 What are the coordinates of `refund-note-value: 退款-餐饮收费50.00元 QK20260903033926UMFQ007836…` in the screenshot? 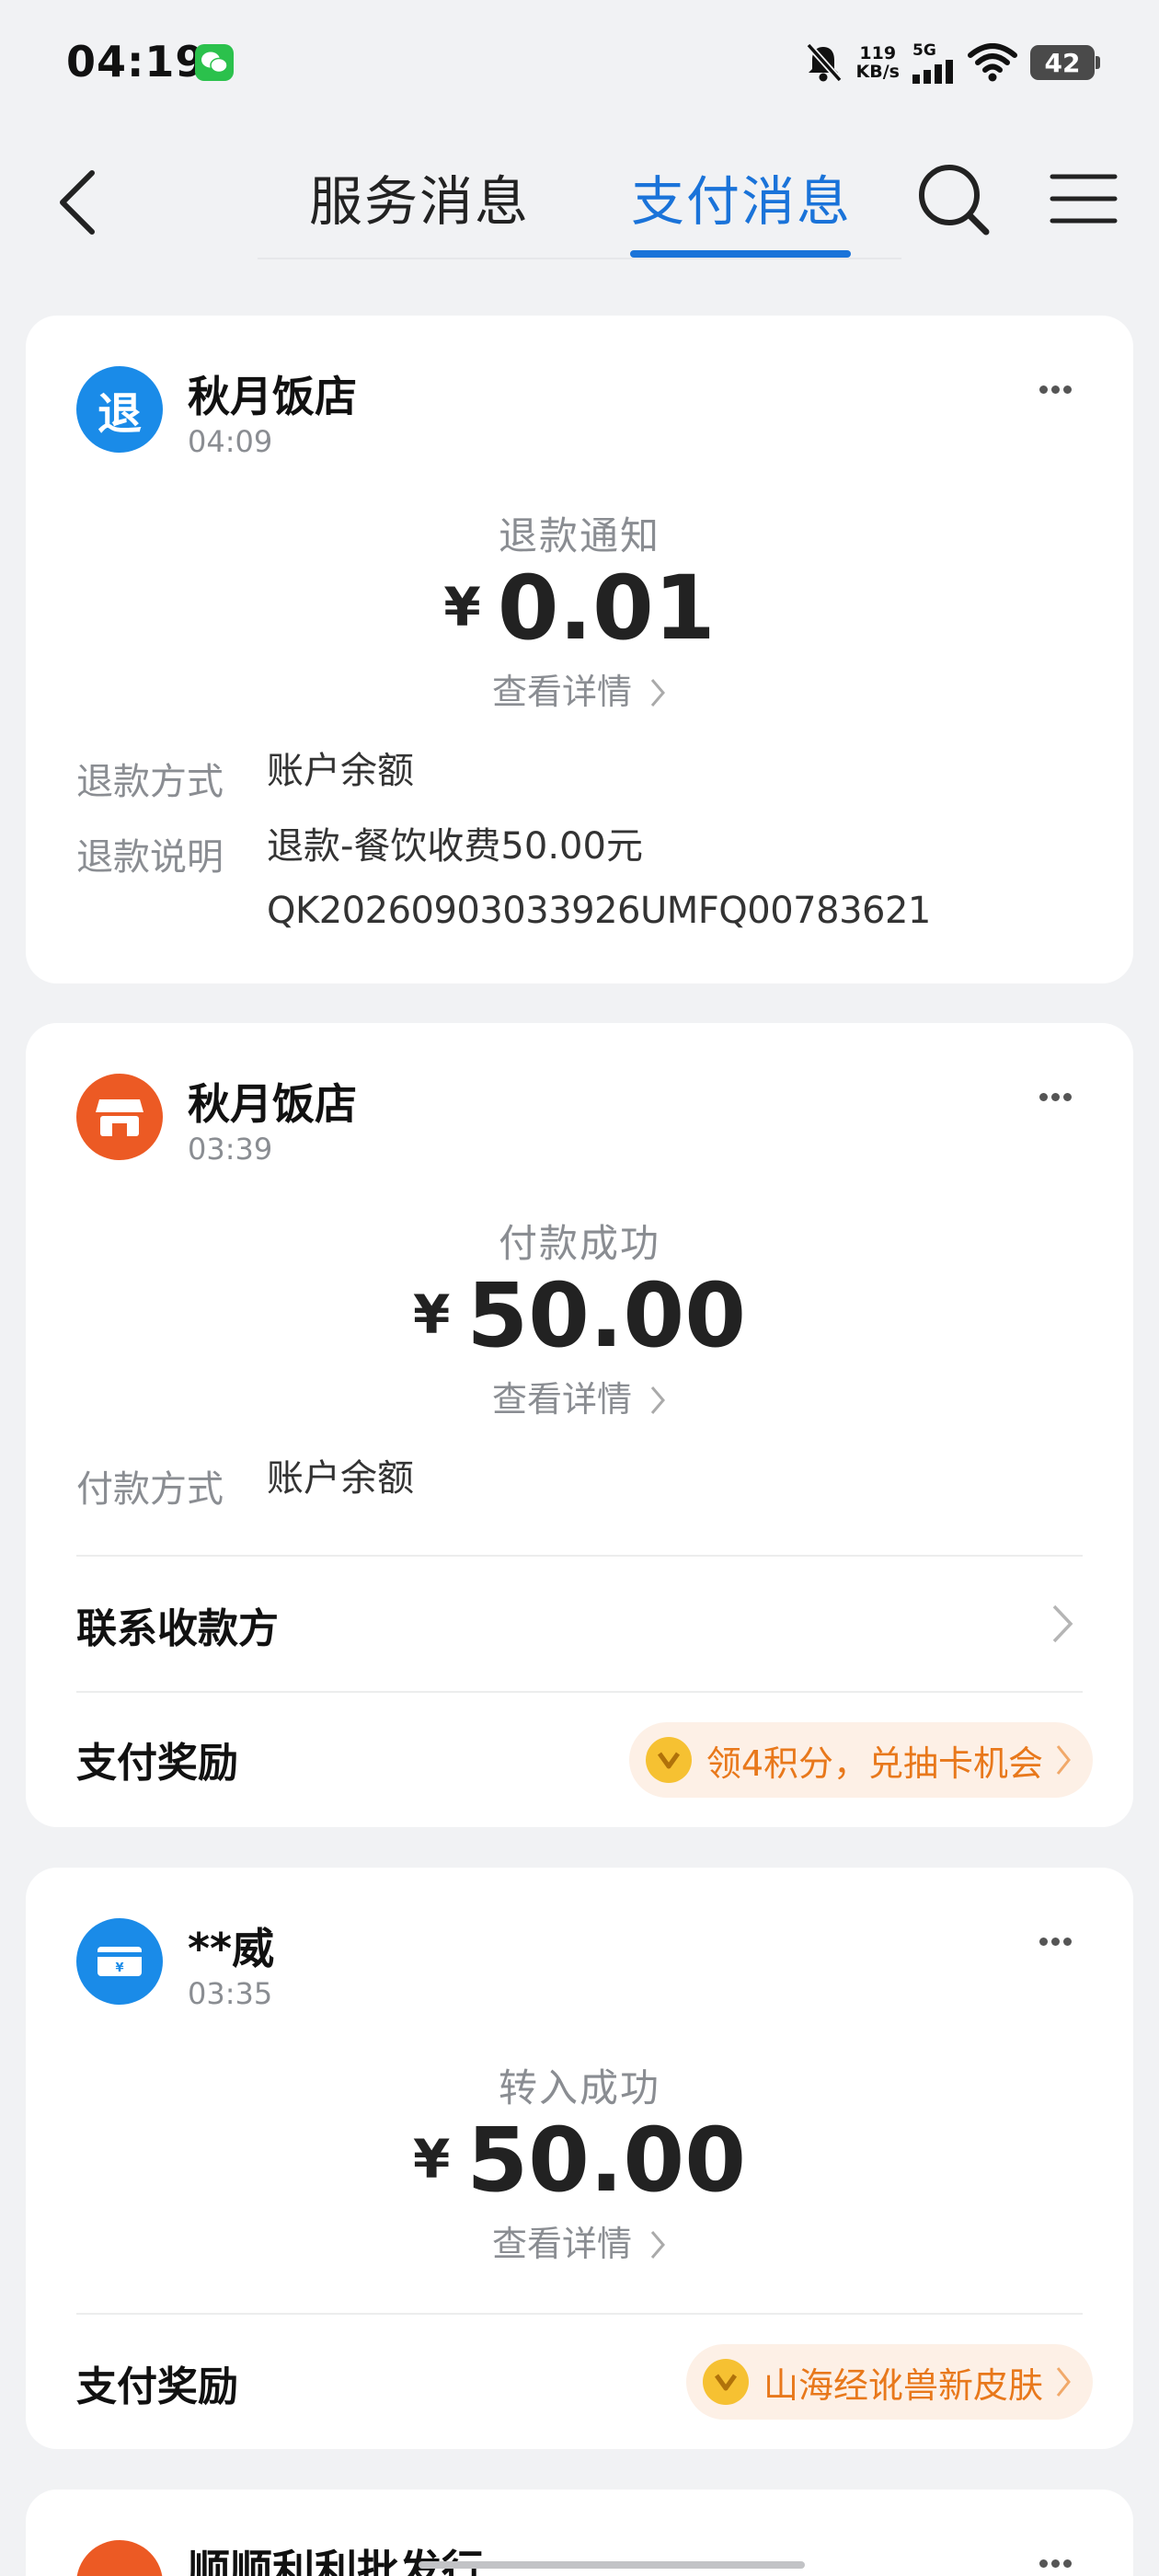 It's located at (599, 878).